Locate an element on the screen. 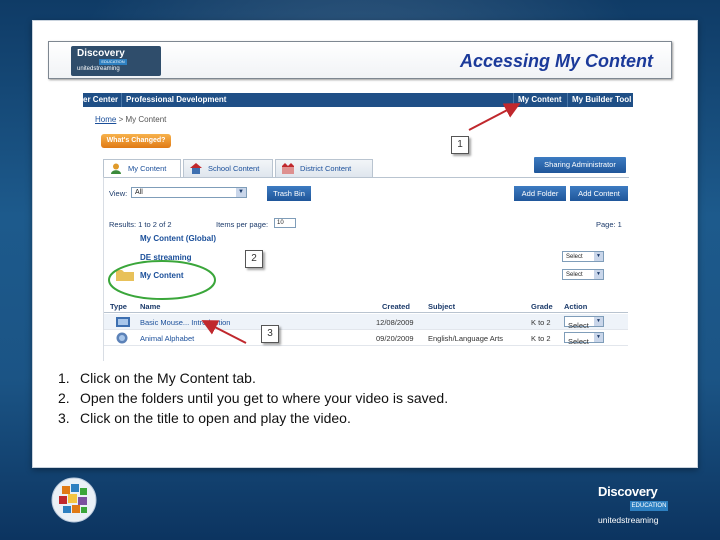  arrow-to-my-content-nav is located at coordinates (494, 117).